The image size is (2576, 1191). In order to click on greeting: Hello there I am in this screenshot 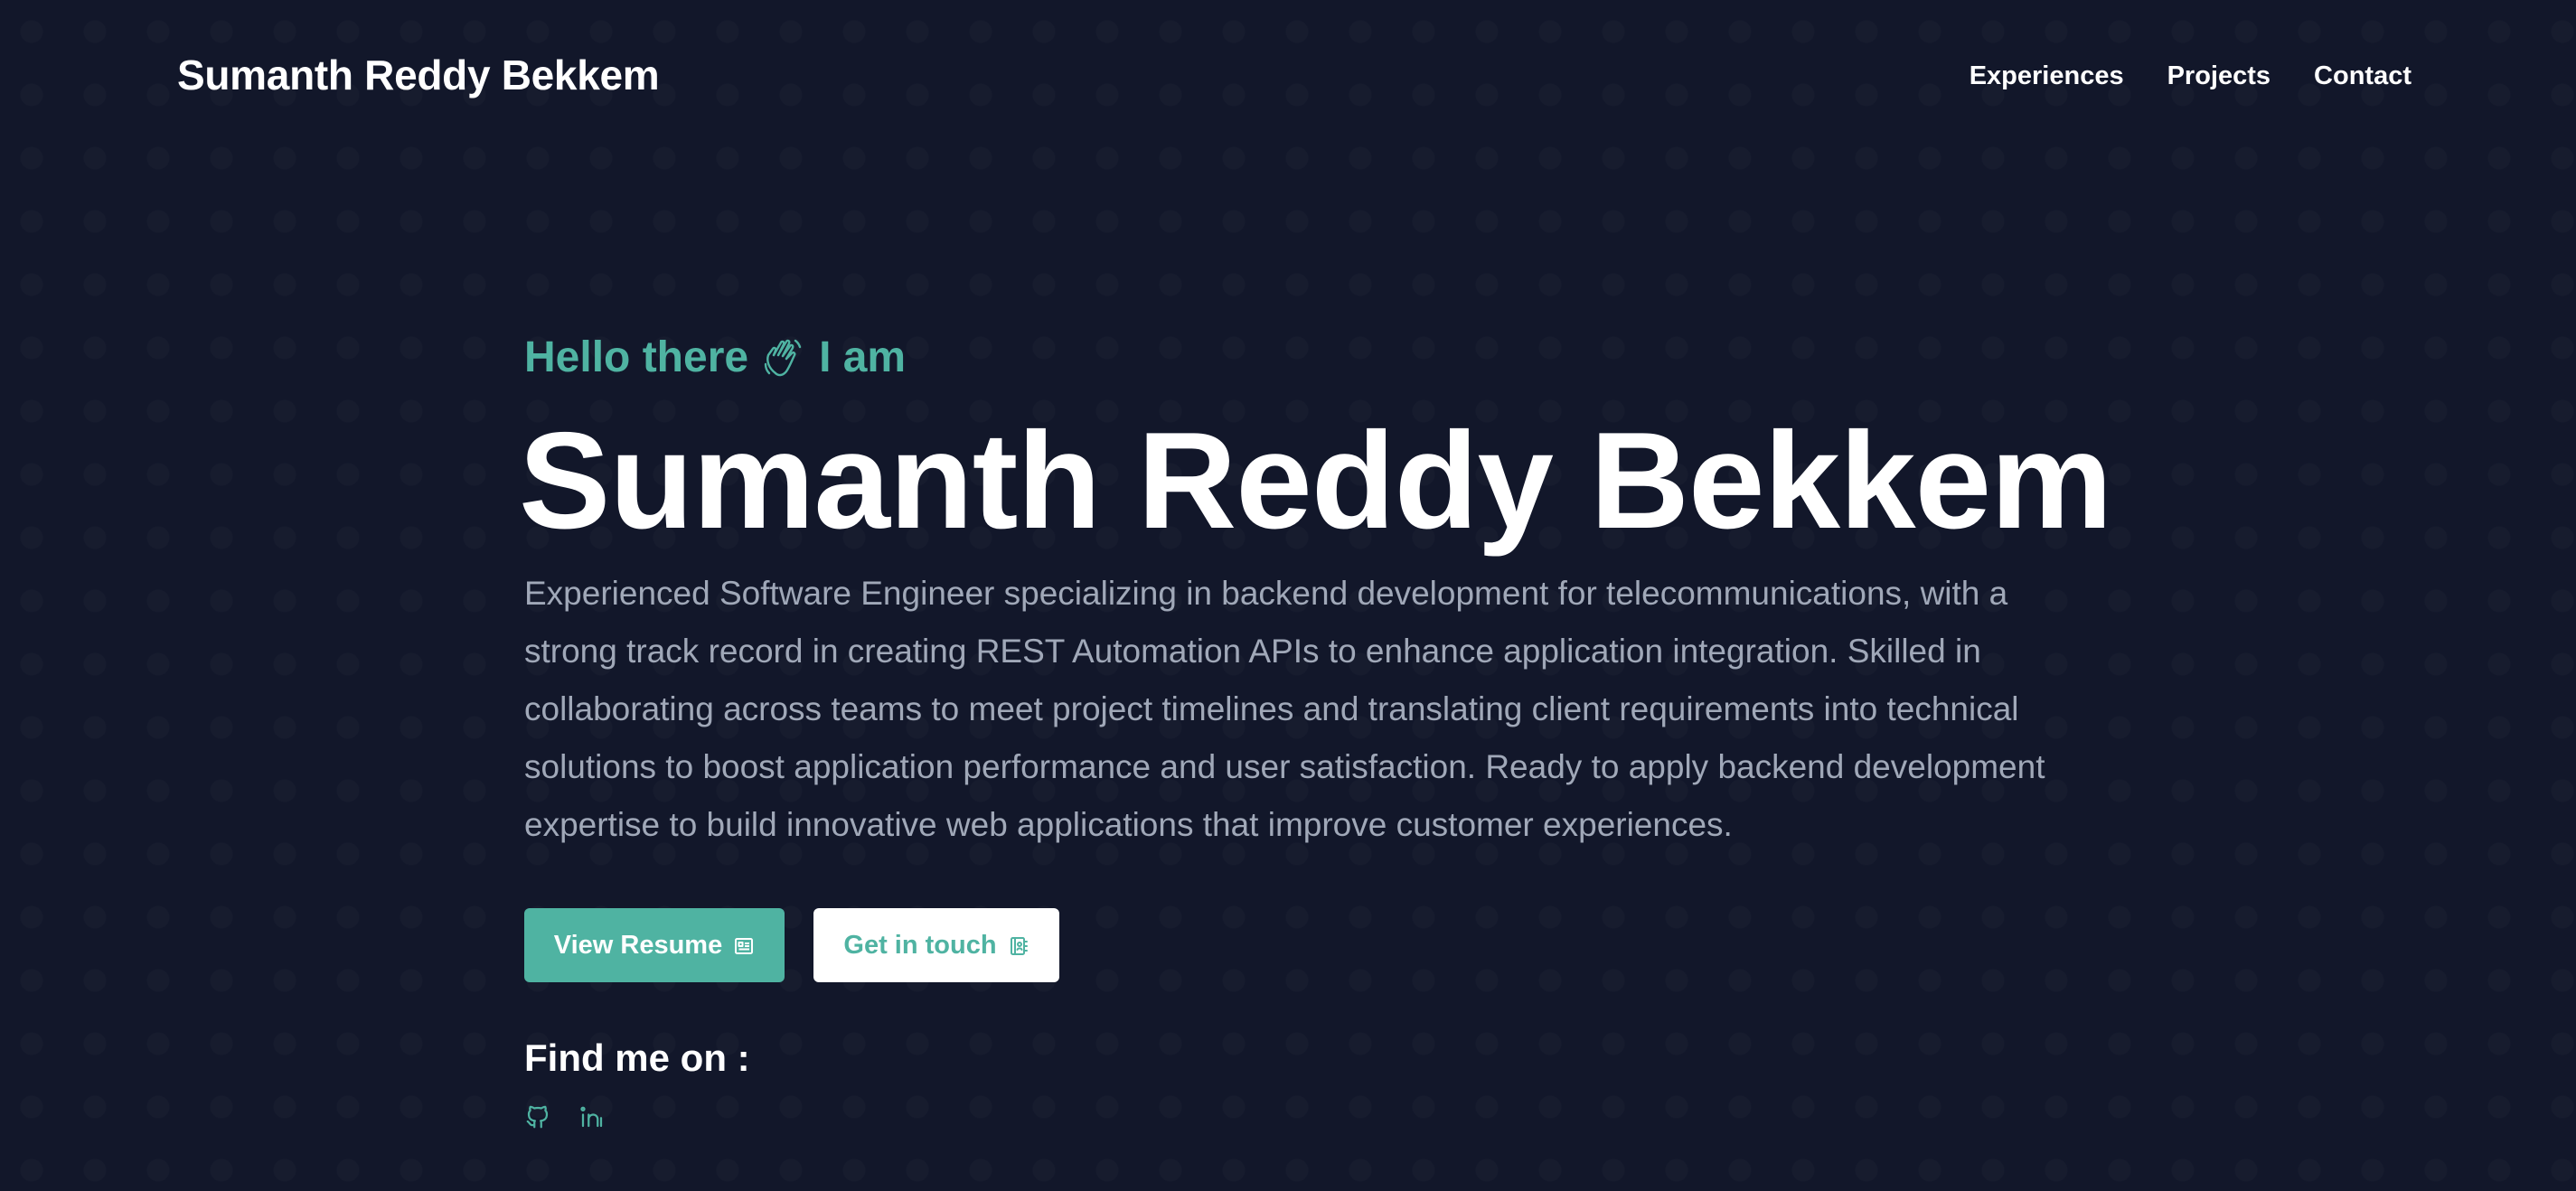, I will do `click(1320, 357)`.